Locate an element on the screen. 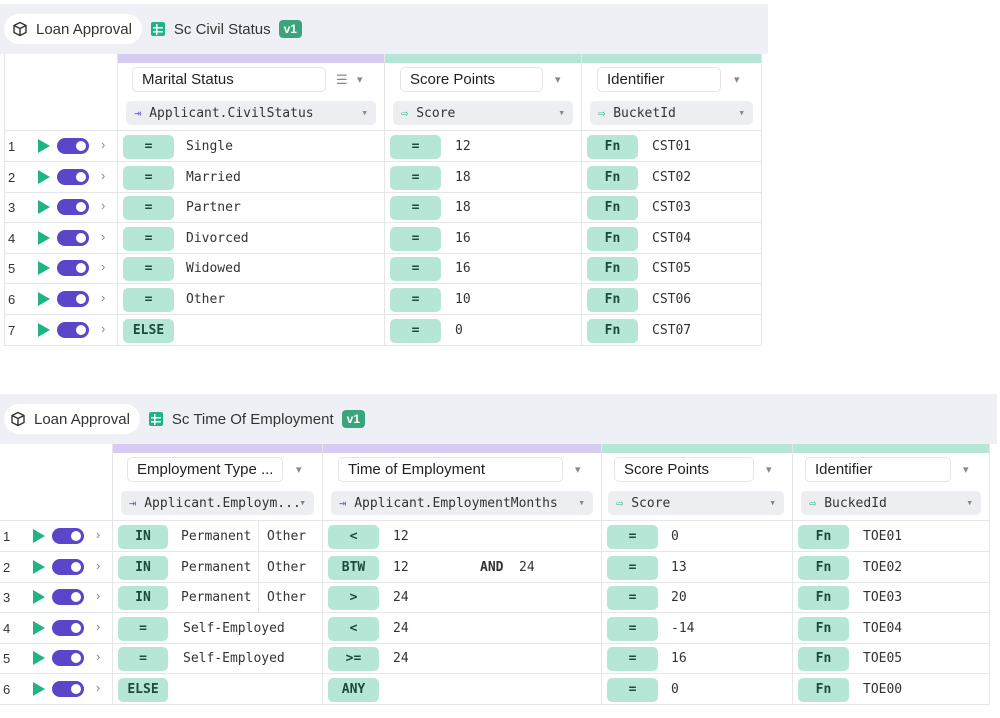  column-path-select: ⇨ Score ▾ is located at coordinates (696, 503).